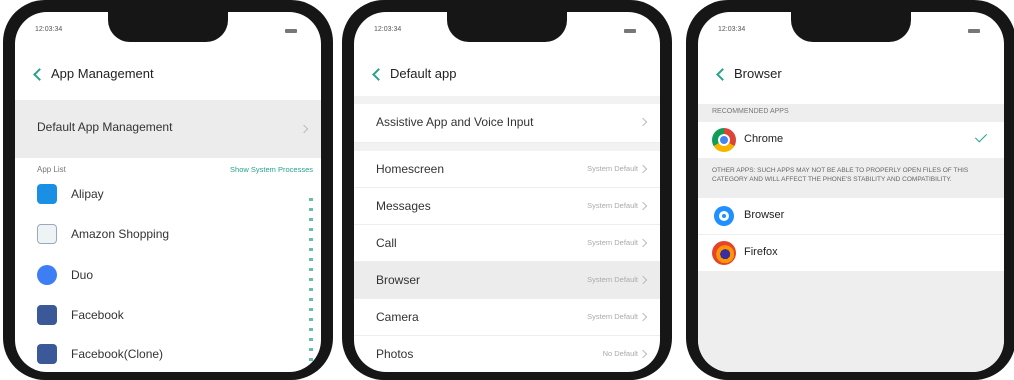 This screenshot has height=380, width=1014. What do you see at coordinates (271, 169) in the screenshot?
I see `show-system-processes-link: Show System Processes` at bounding box center [271, 169].